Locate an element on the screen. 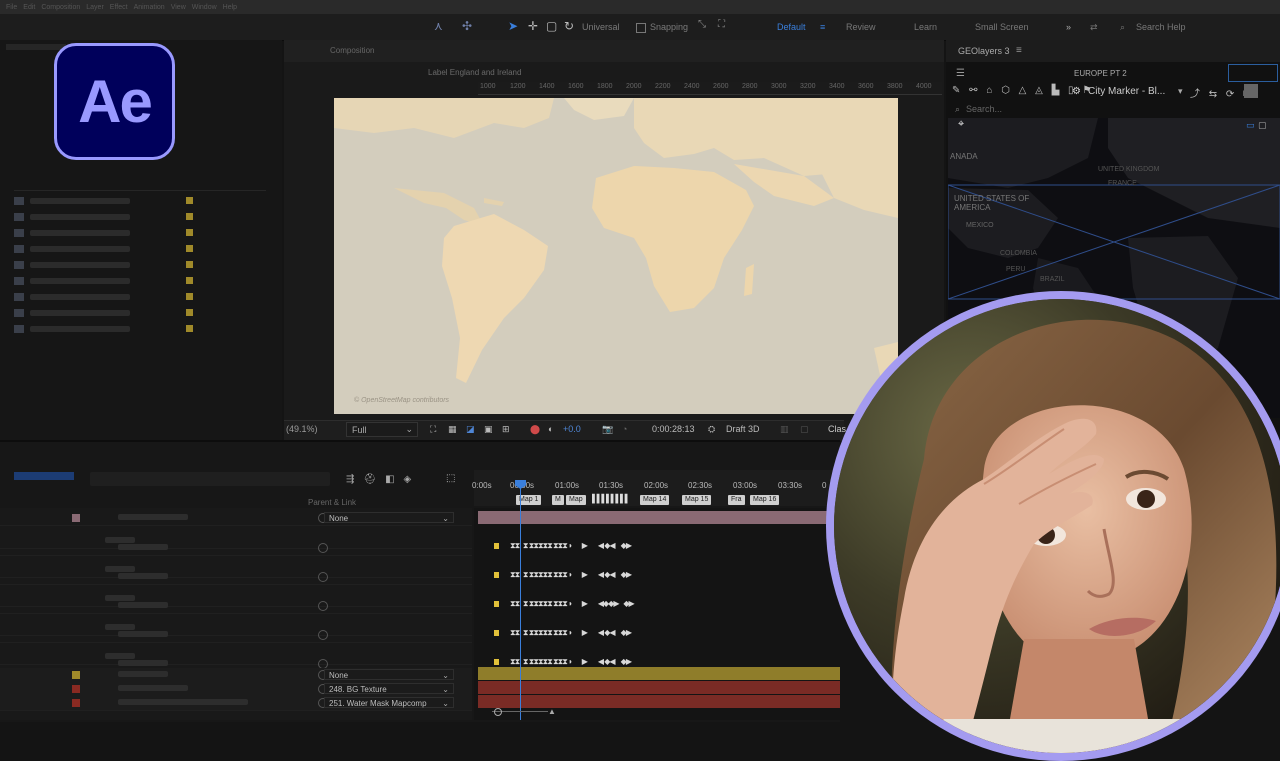  mask-visibility-icon: ◪ is located at coordinates (470, 429).